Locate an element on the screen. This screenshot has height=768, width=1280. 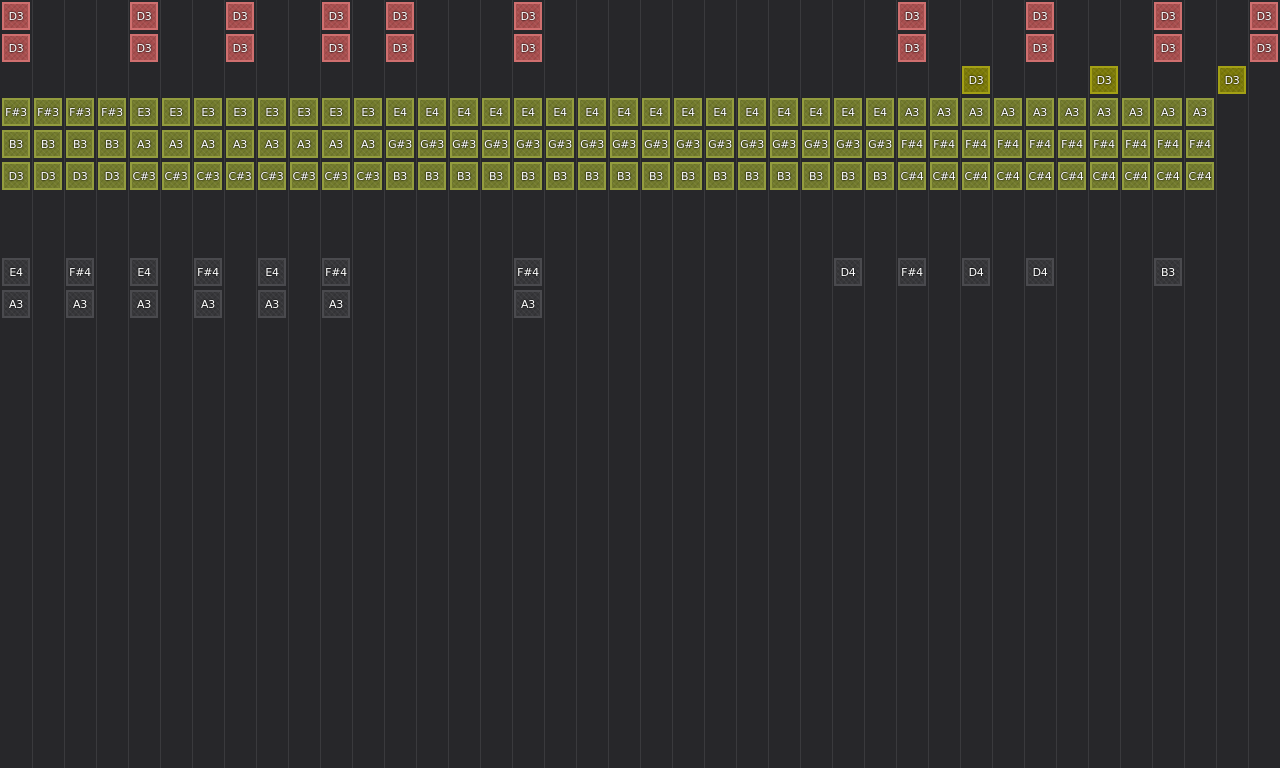
note-block-gray: D4 is located at coordinates (1040, 272).